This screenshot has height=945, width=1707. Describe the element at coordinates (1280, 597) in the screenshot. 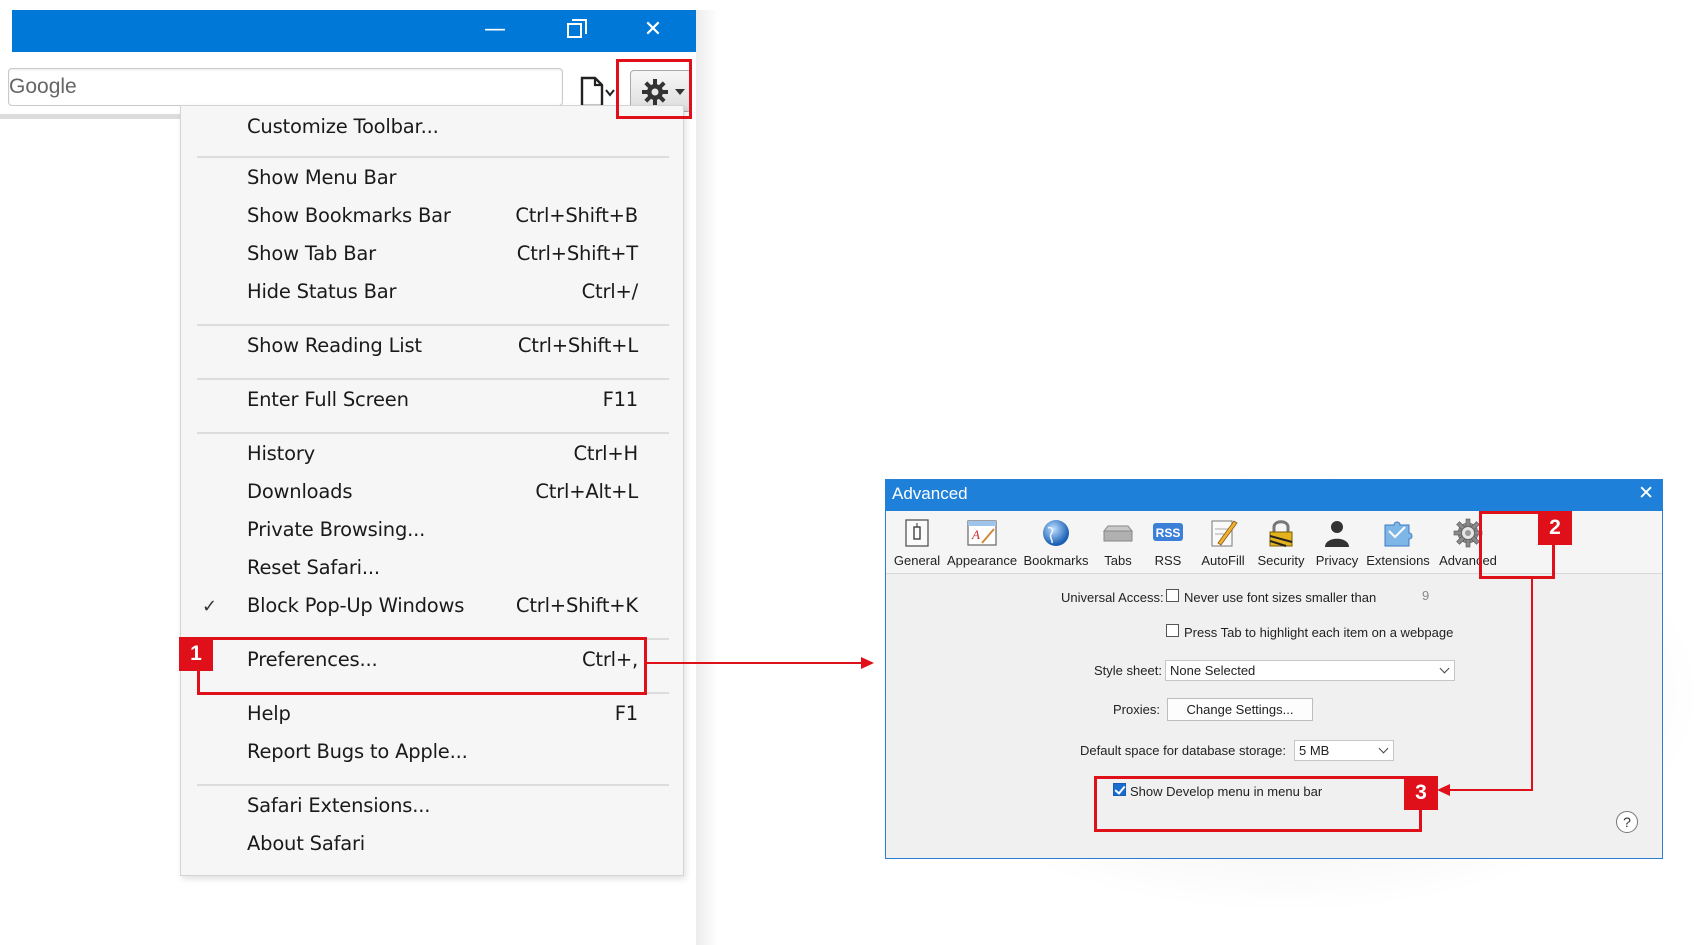

I see `never-font-size-label: Never use font sizes smaller than` at that location.